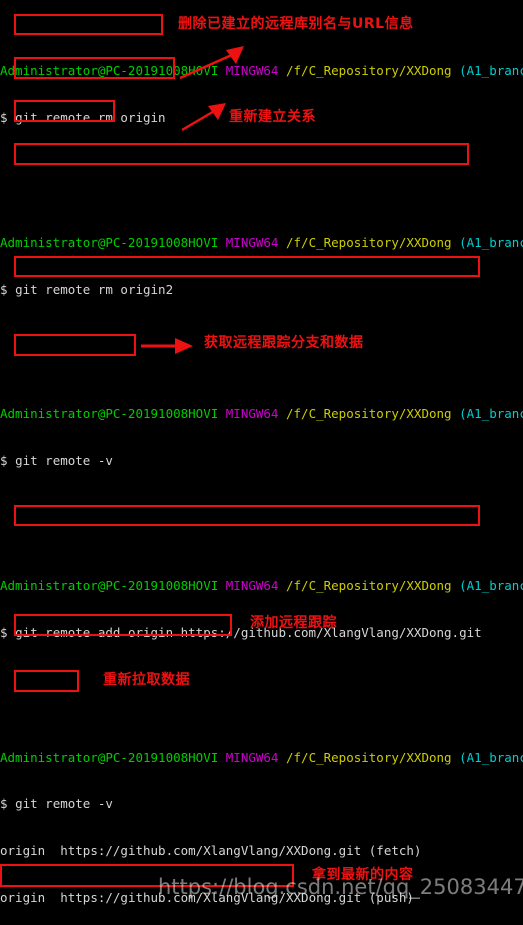  What do you see at coordinates (261, 290) in the screenshot?
I see `command-line: $ git remote rm origin2` at bounding box center [261, 290].